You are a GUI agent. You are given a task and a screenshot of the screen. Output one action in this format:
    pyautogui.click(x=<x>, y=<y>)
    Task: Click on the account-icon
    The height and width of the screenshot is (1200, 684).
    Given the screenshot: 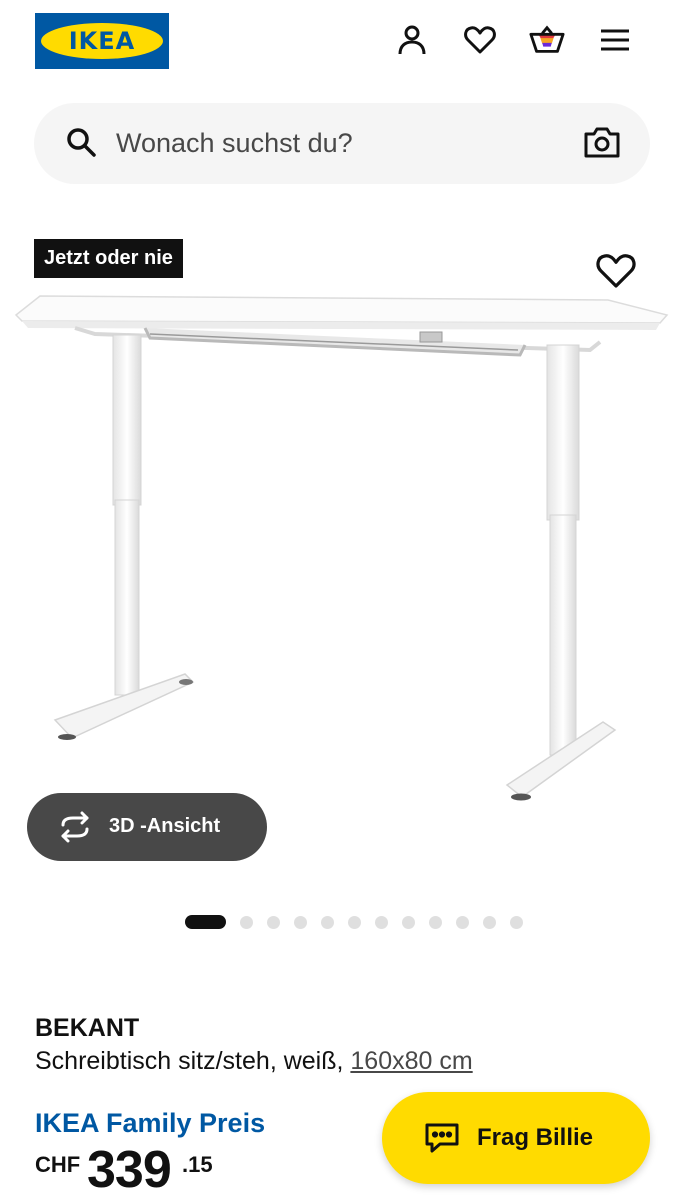 What is the action you would take?
    pyautogui.click(x=412, y=40)
    